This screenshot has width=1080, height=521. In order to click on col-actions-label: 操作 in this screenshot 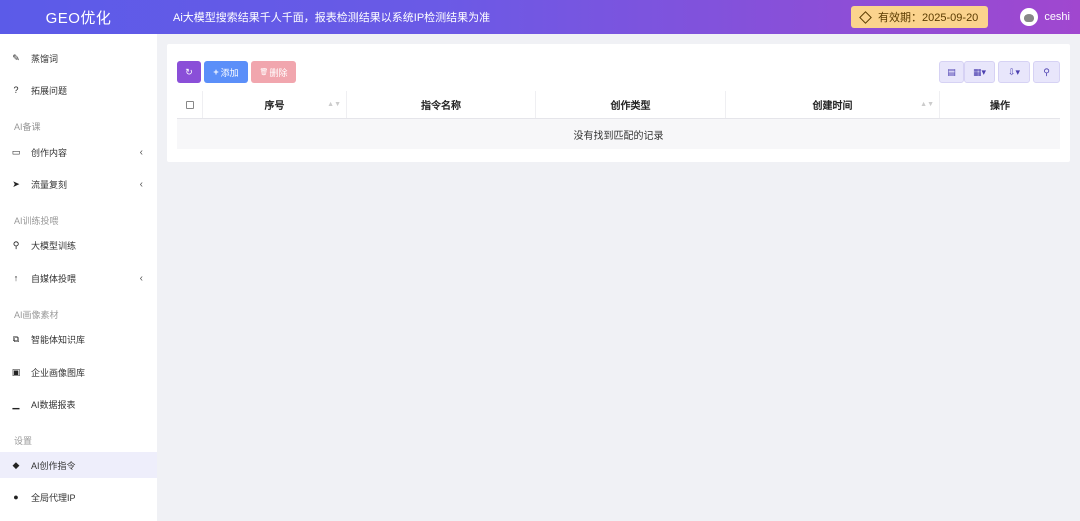, I will do `click(1000, 106)`.